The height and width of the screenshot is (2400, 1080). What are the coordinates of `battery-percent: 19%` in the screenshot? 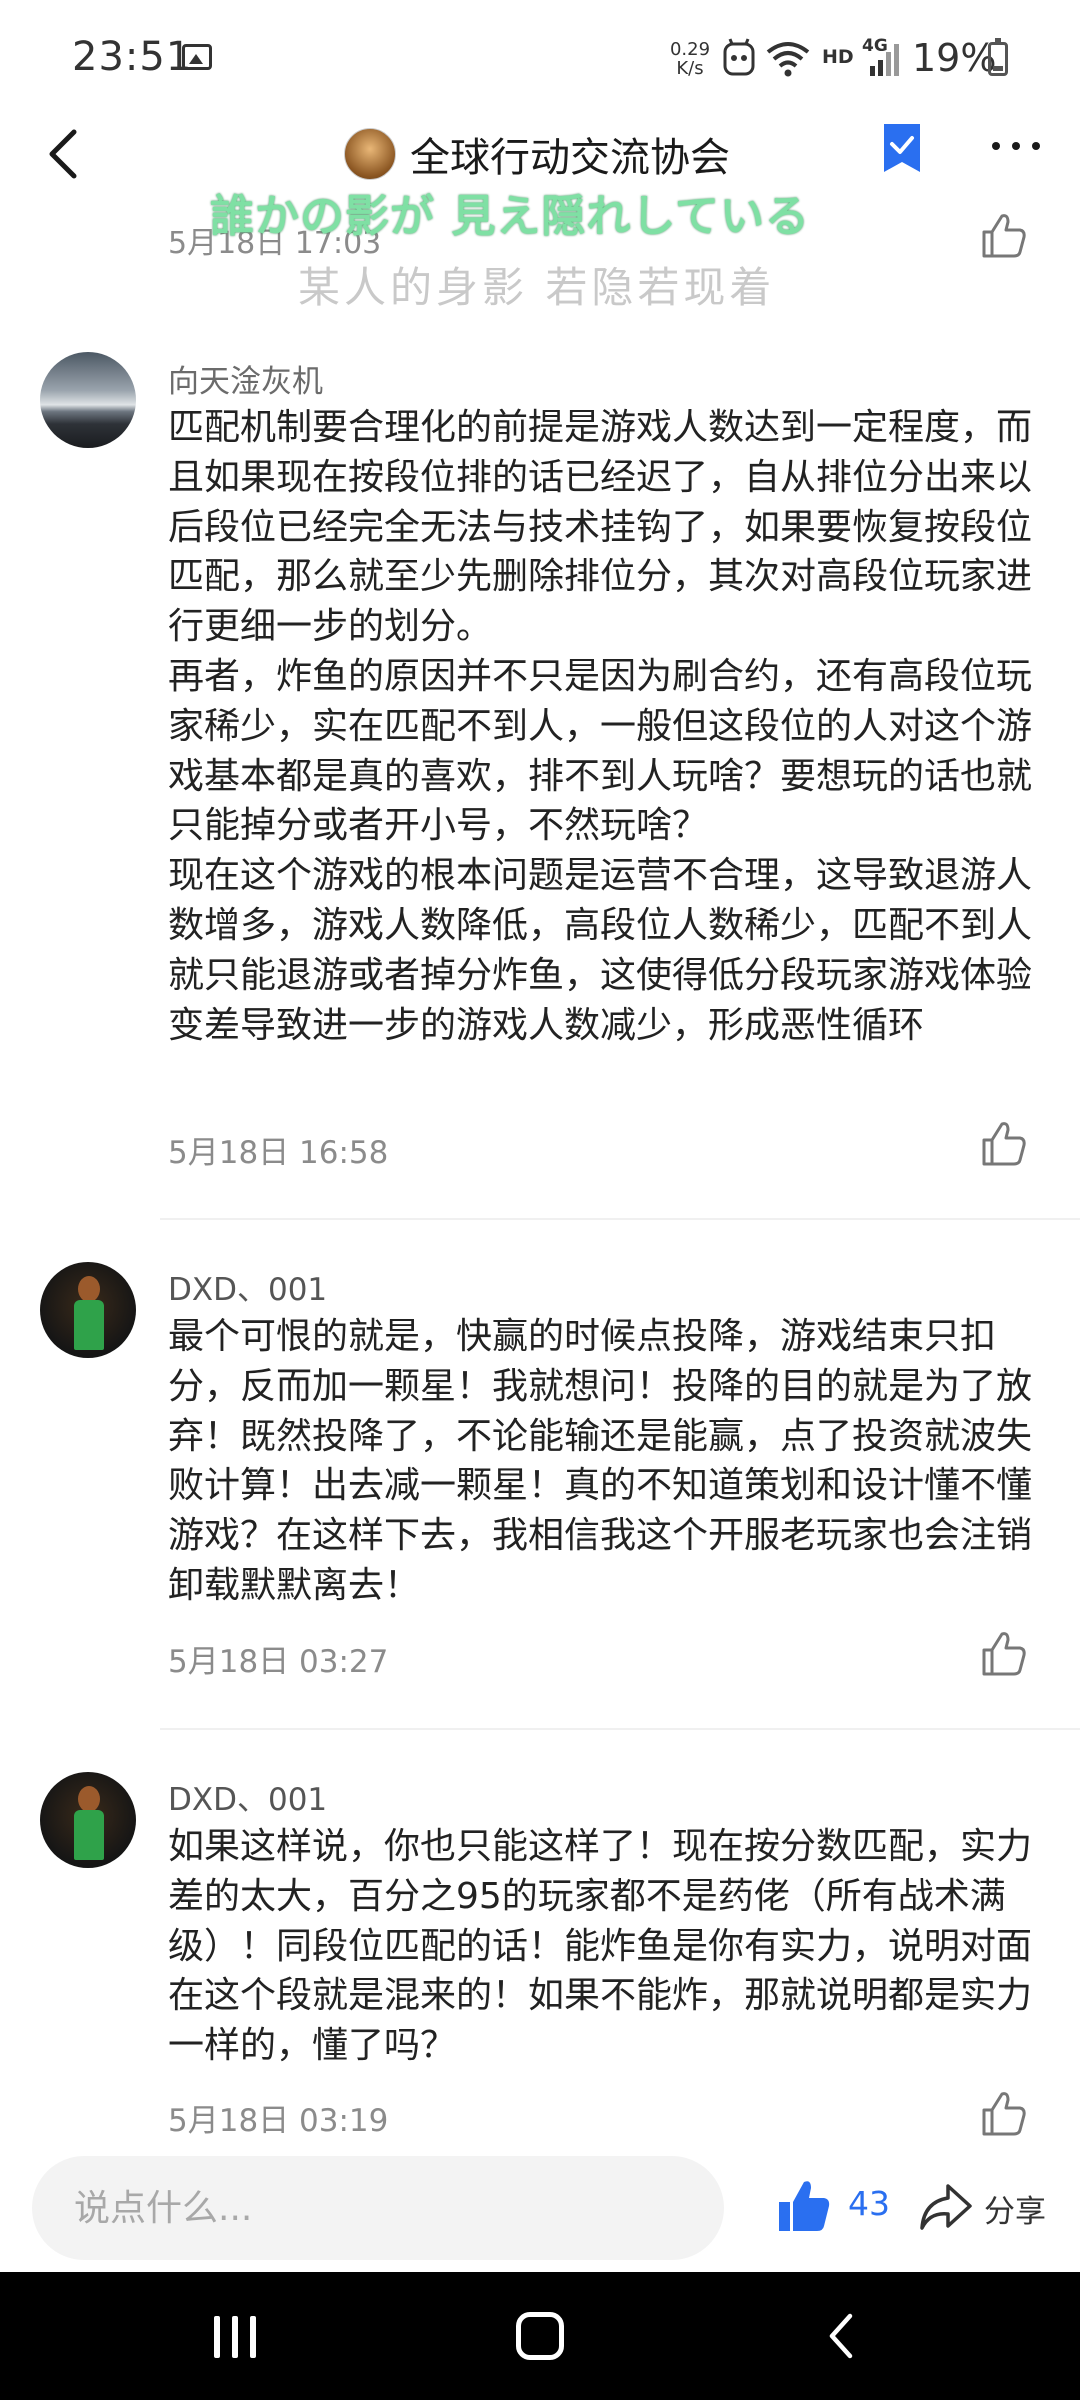 It's located at (954, 58).